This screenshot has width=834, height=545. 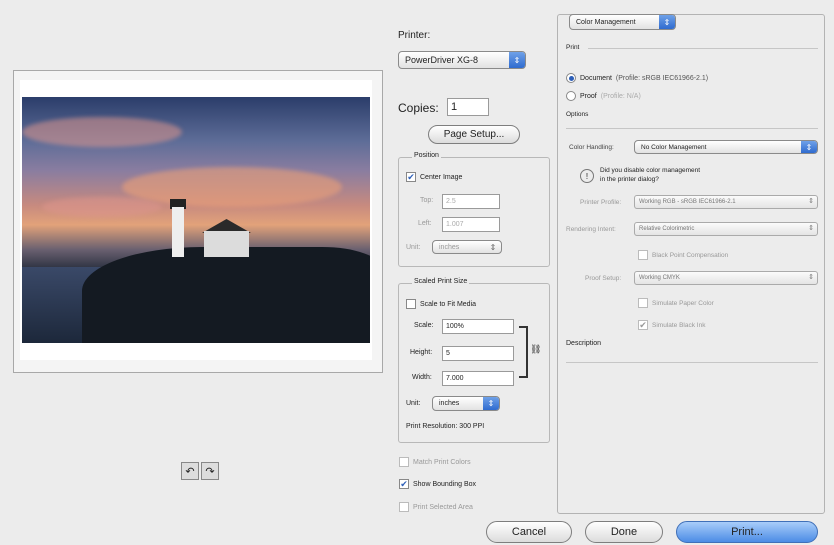 I want to click on scaled-print-size-title: Scaled Print Size, so click(x=441, y=281).